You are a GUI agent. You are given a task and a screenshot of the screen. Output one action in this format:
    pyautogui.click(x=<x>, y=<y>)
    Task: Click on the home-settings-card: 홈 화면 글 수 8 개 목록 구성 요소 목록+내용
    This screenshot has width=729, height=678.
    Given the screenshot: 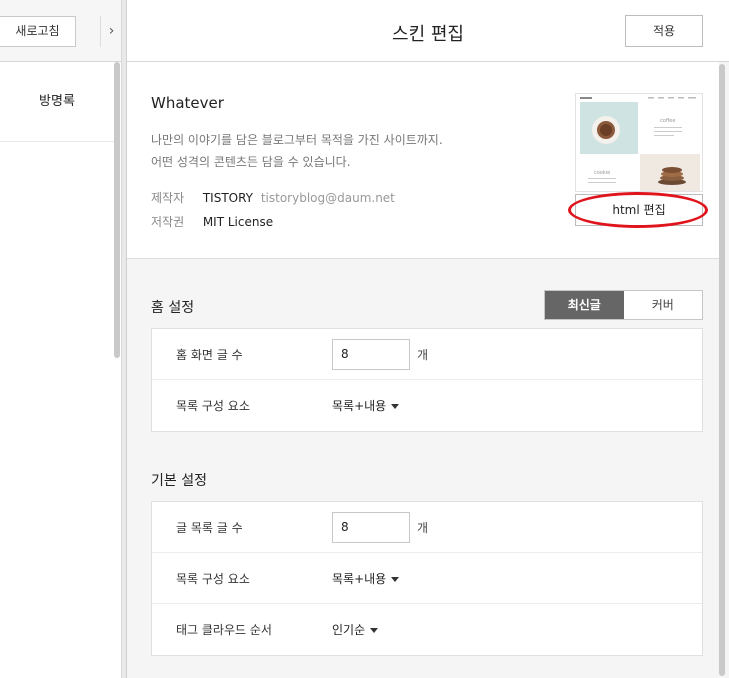 What is the action you would take?
    pyautogui.click(x=427, y=380)
    